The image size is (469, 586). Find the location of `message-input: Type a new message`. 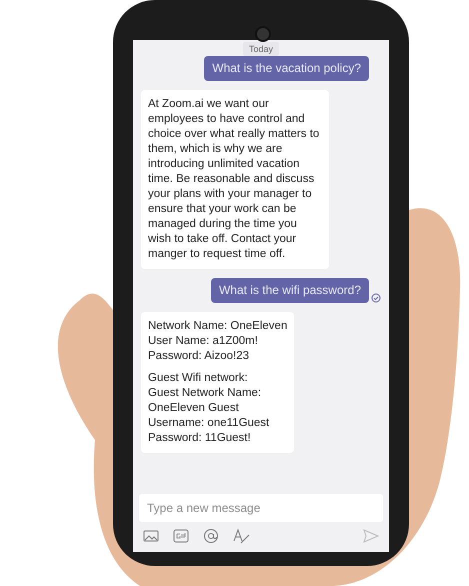

message-input: Type a new message is located at coordinates (261, 508).